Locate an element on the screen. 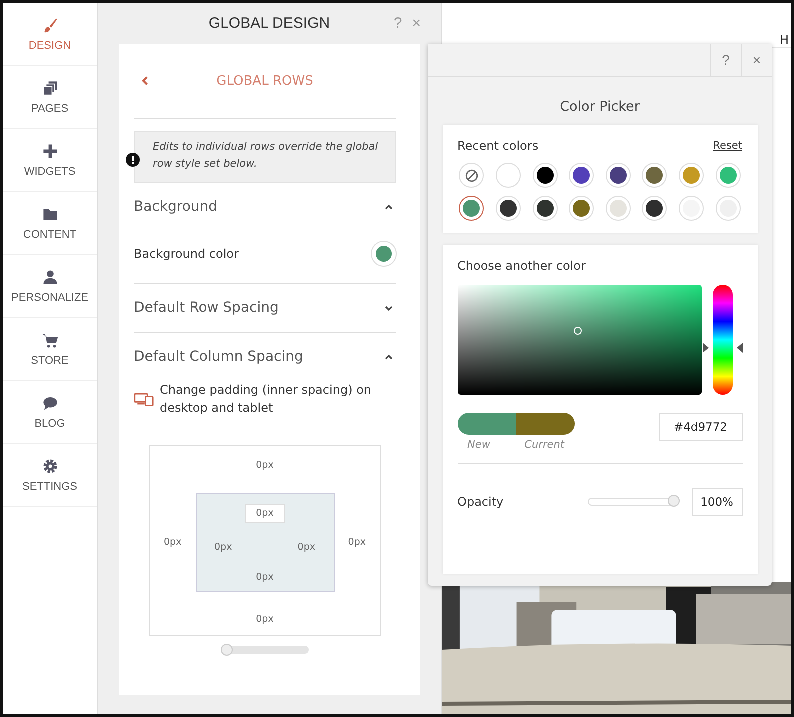 Image resolution: width=794 pixels, height=717 pixels. padding-description: Change padding (inner spacing) on desktop and tablet is located at coordinates (266, 399).